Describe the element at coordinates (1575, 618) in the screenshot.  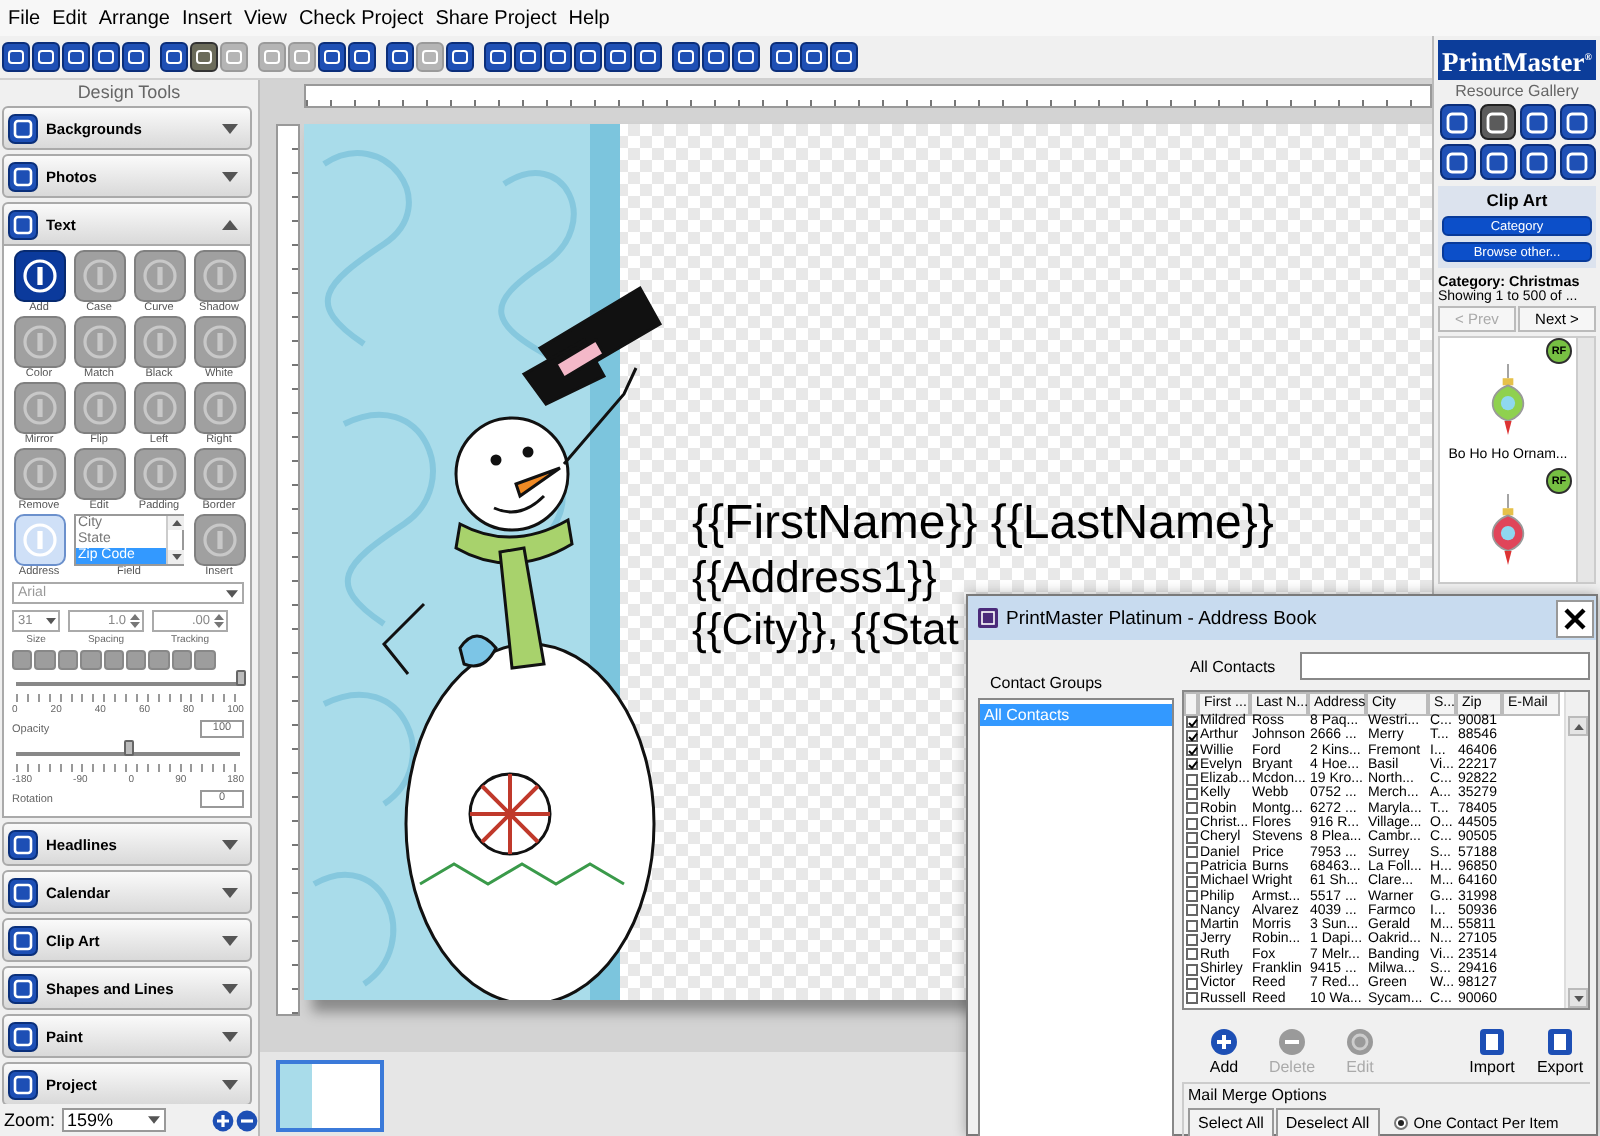
I see `close-button` at that location.